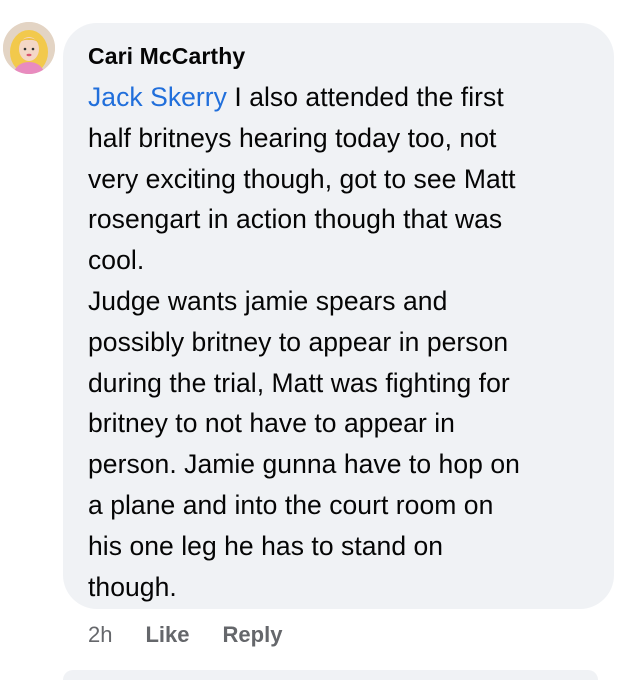 The width and height of the screenshot is (639, 680). Describe the element at coordinates (100, 635) in the screenshot. I see `comment-timestamp: 2h` at that location.